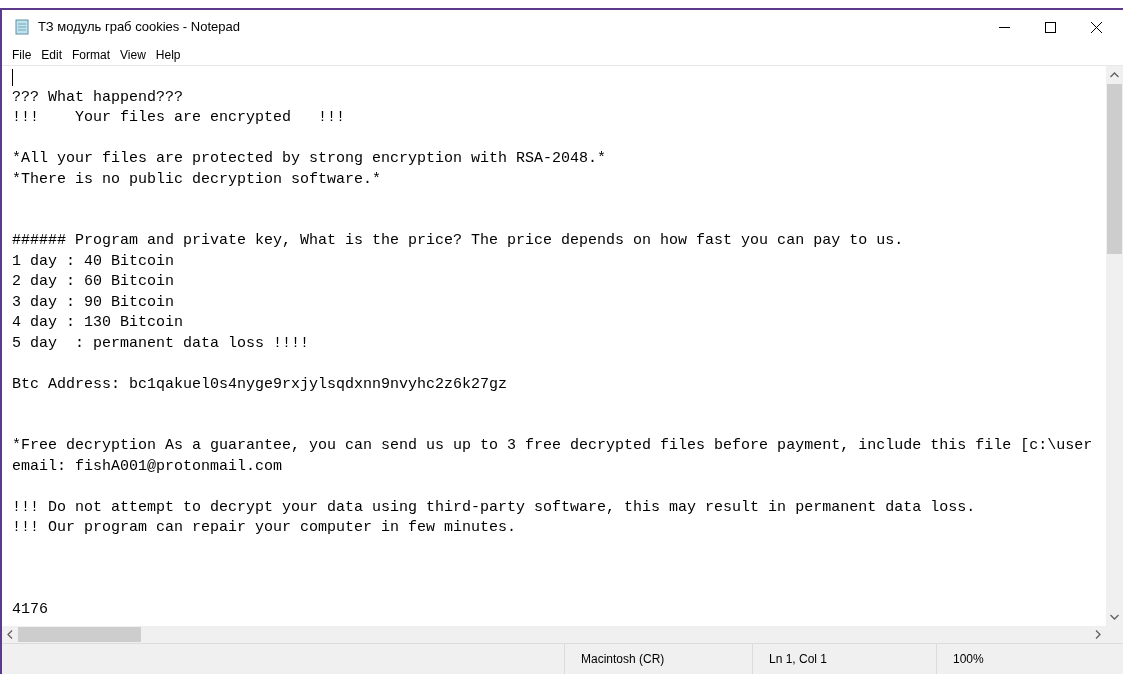 Image resolution: width=1123 pixels, height=678 pixels. What do you see at coordinates (93, 261) in the screenshot?
I see `text-line: 1 day : 40 Bitcoin` at bounding box center [93, 261].